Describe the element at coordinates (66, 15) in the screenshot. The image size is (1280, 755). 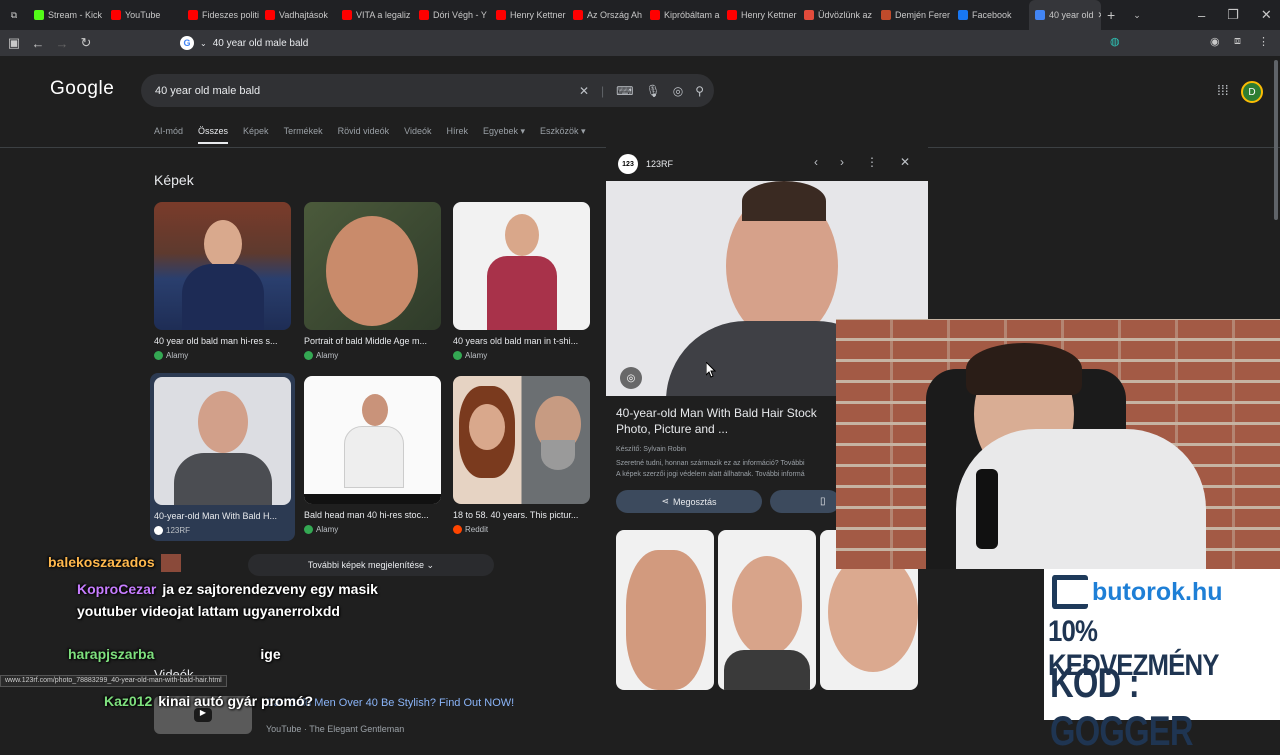
I see `browser-tab: Stream - Kick` at that location.